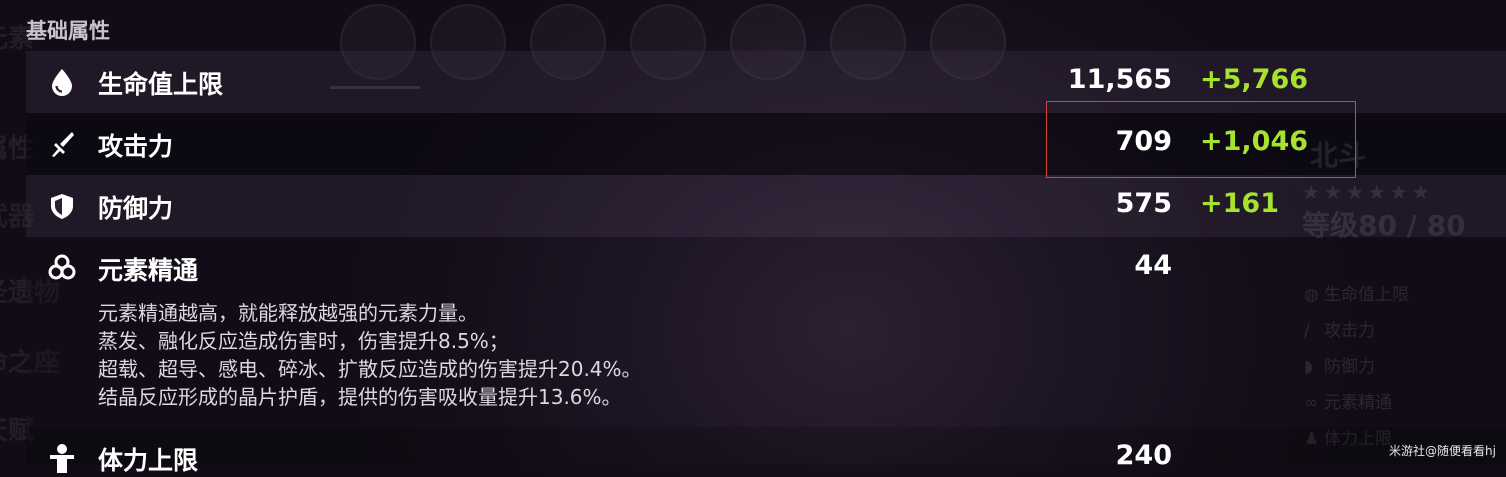 The image size is (1506, 477). What do you see at coordinates (136, 146) in the screenshot?
I see `stat-label: 攻击力` at bounding box center [136, 146].